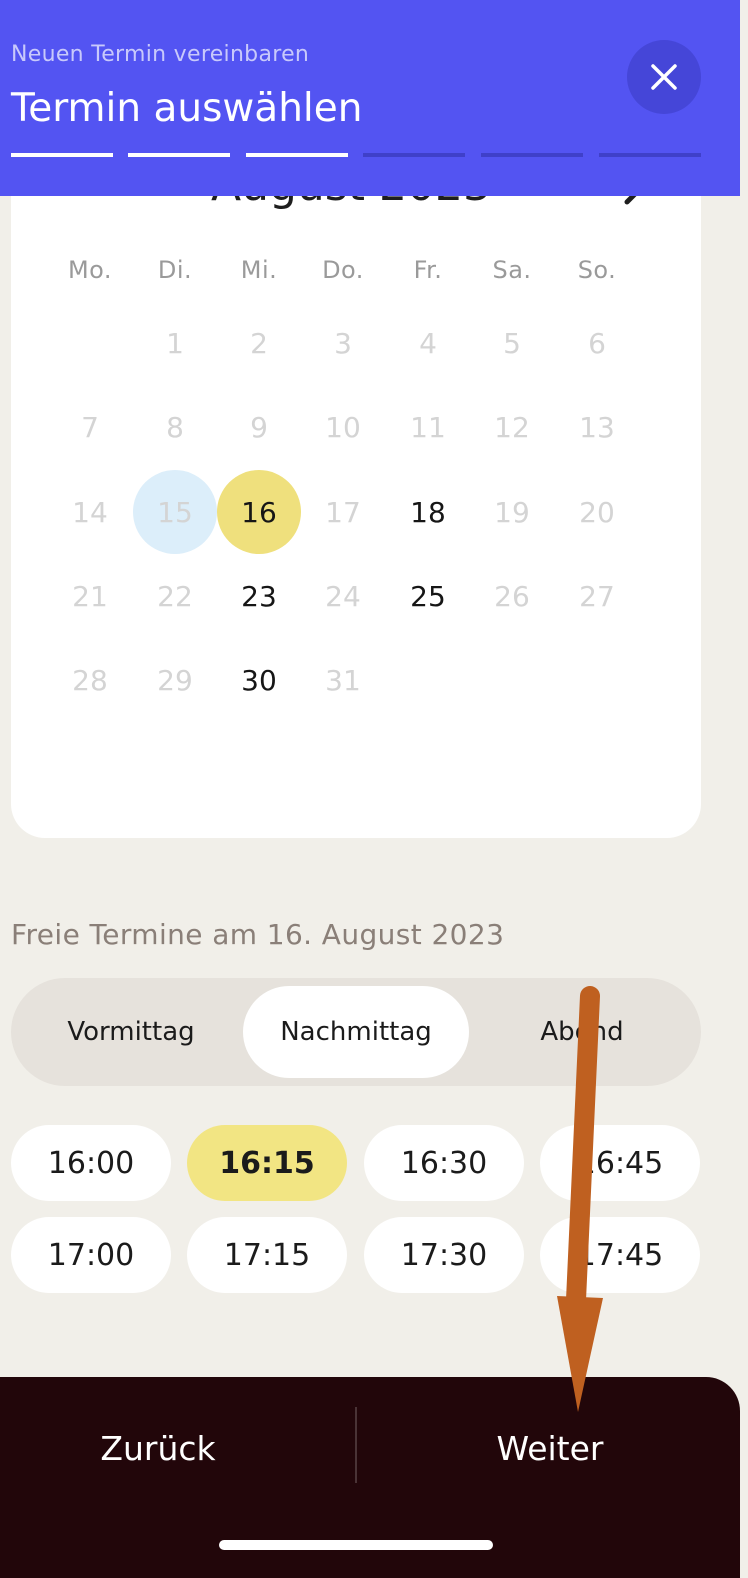  I want to click on divider, so click(356, 1445).